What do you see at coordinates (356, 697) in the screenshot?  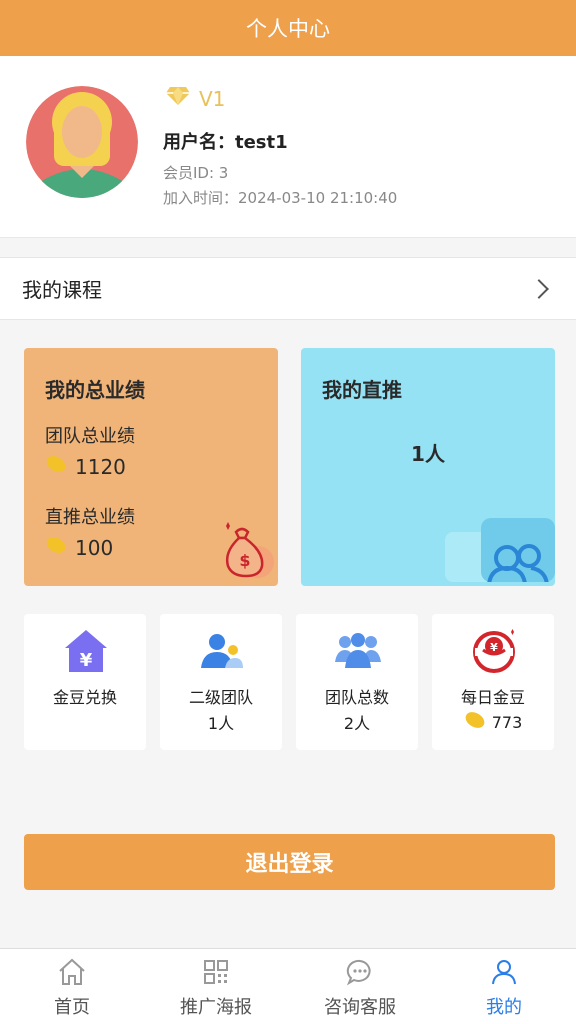 I see `grid-label: 团队总数` at bounding box center [356, 697].